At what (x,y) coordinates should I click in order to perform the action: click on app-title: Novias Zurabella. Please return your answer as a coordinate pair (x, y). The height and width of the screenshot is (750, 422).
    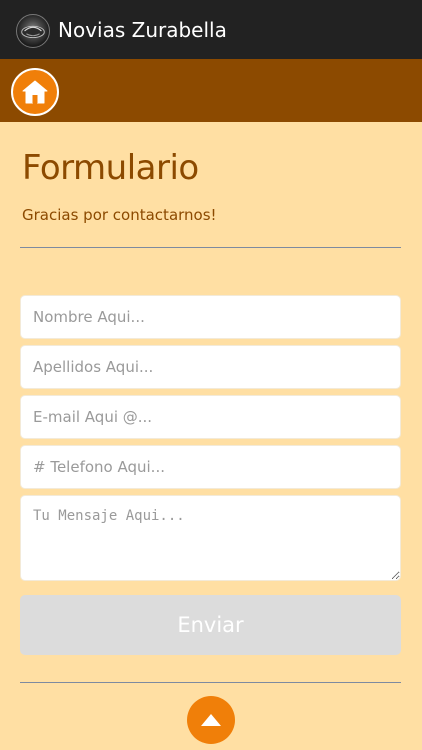
    Looking at the image, I should click on (142, 30).